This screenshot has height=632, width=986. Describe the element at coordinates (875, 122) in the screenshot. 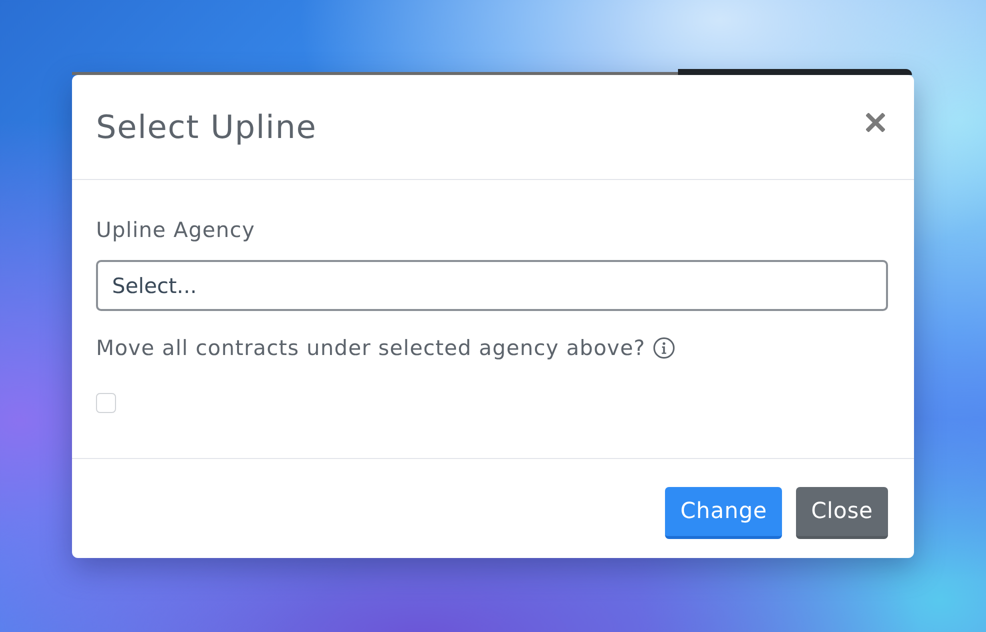

I see `close-icon` at that location.